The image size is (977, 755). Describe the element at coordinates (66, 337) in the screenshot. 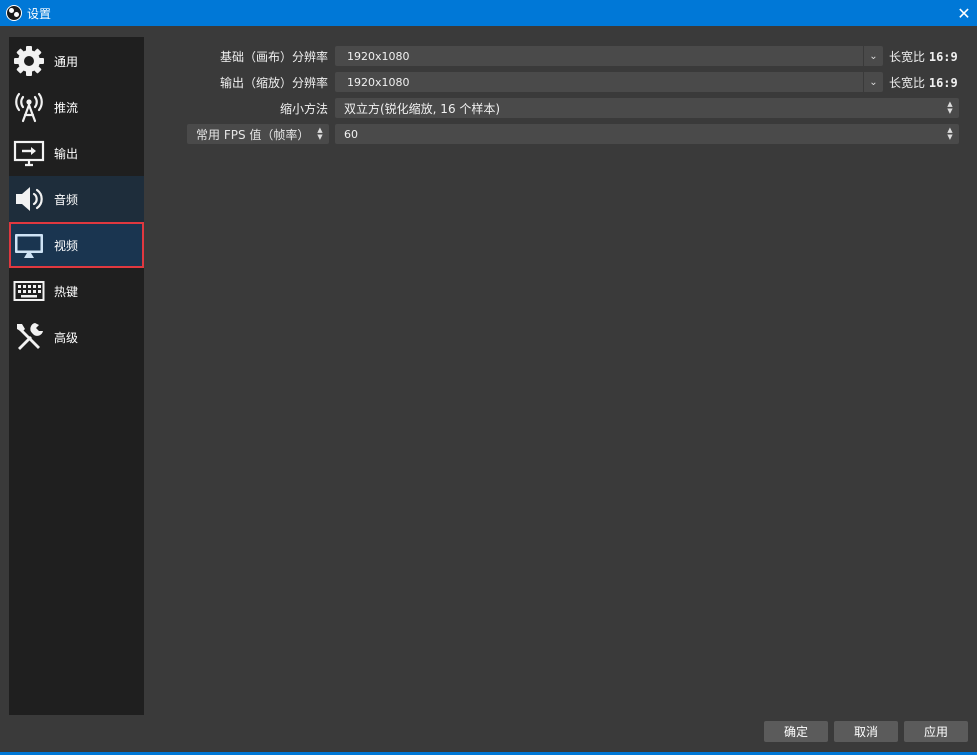

I see `sidebar-item-label: 高级` at that location.